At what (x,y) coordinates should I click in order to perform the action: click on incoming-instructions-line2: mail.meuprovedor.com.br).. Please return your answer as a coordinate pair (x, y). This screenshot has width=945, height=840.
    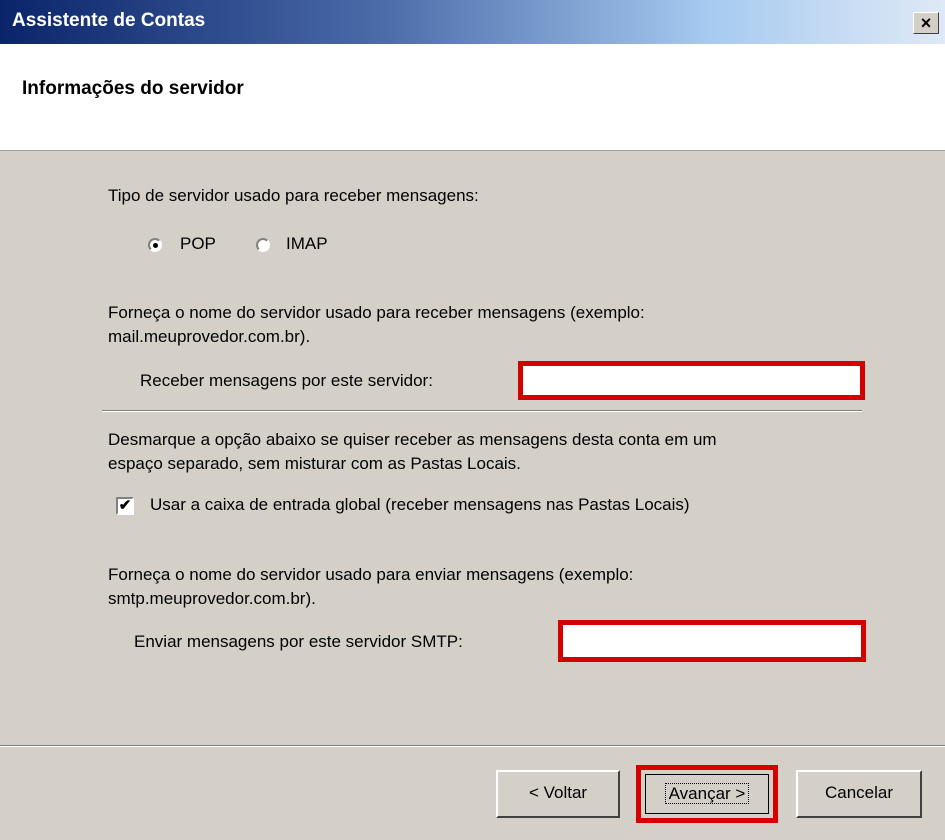
    Looking at the image, I should click on (209, 336).